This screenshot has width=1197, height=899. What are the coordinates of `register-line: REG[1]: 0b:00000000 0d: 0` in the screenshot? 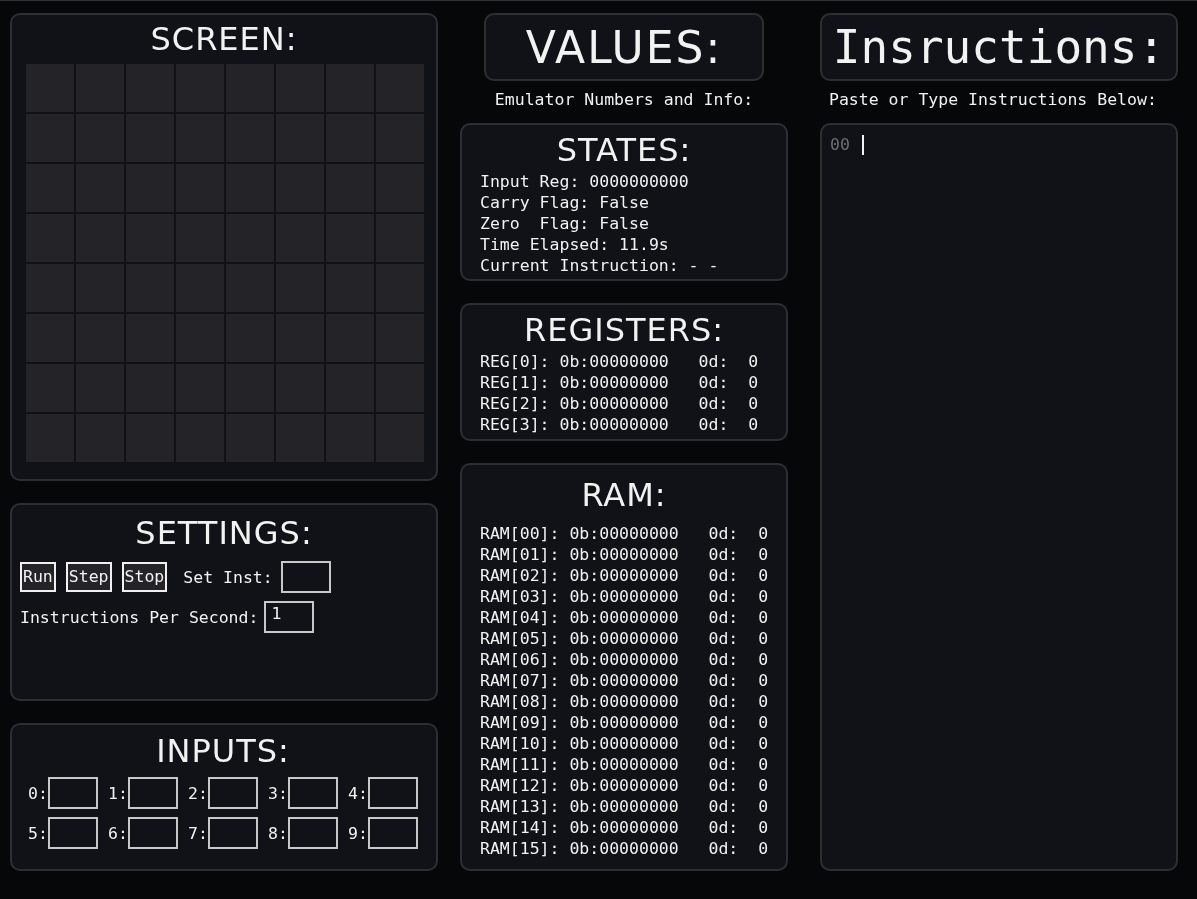 It's located at (620, 382).